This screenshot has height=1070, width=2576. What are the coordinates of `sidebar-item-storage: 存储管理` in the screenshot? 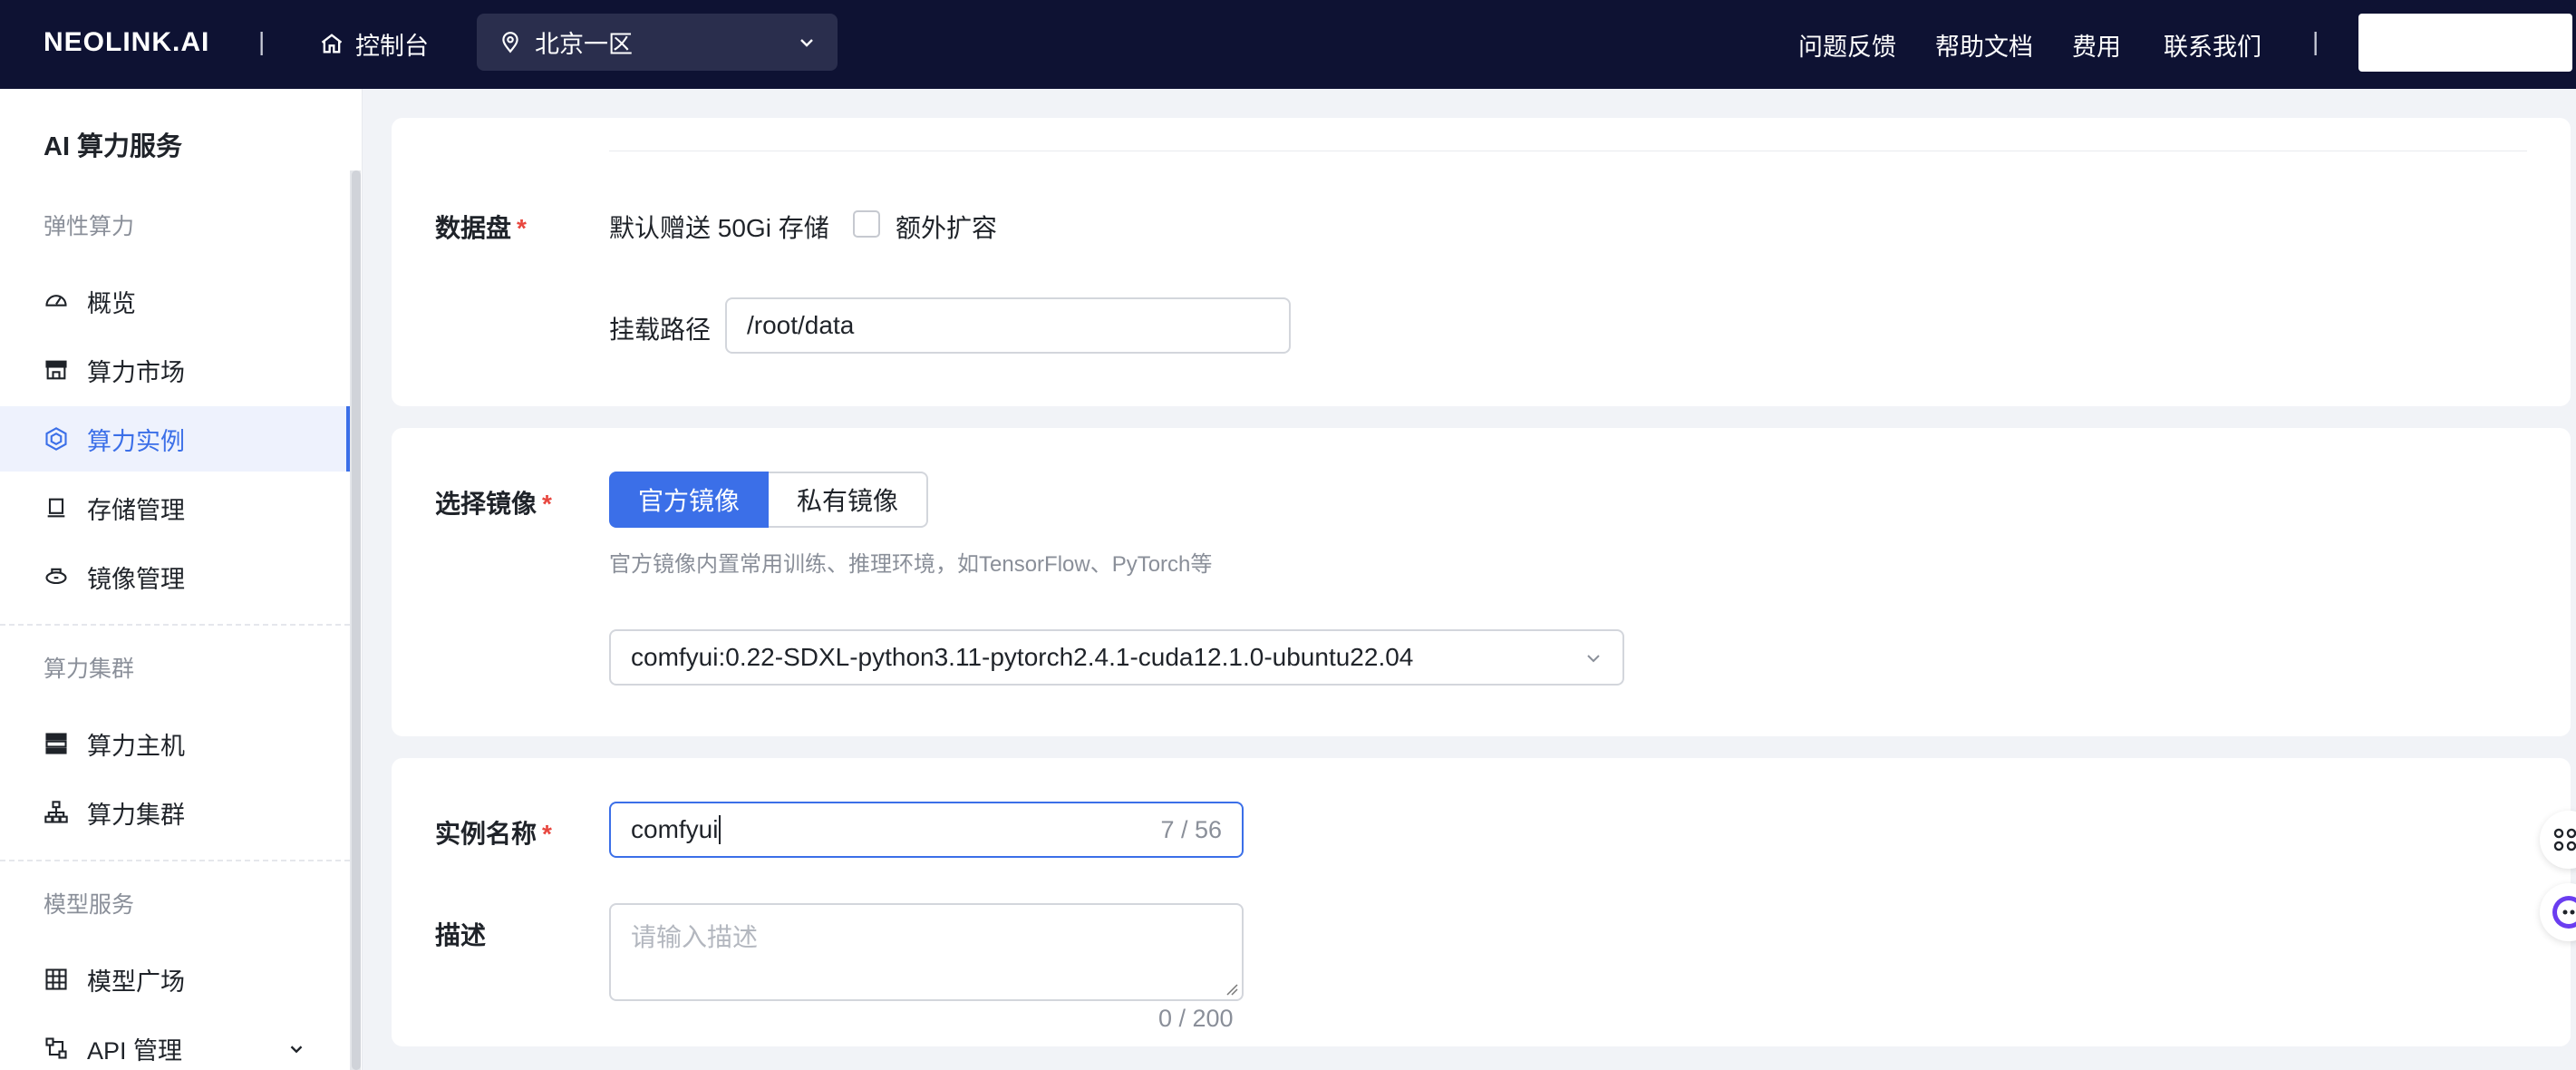 It's located at (175, 507).